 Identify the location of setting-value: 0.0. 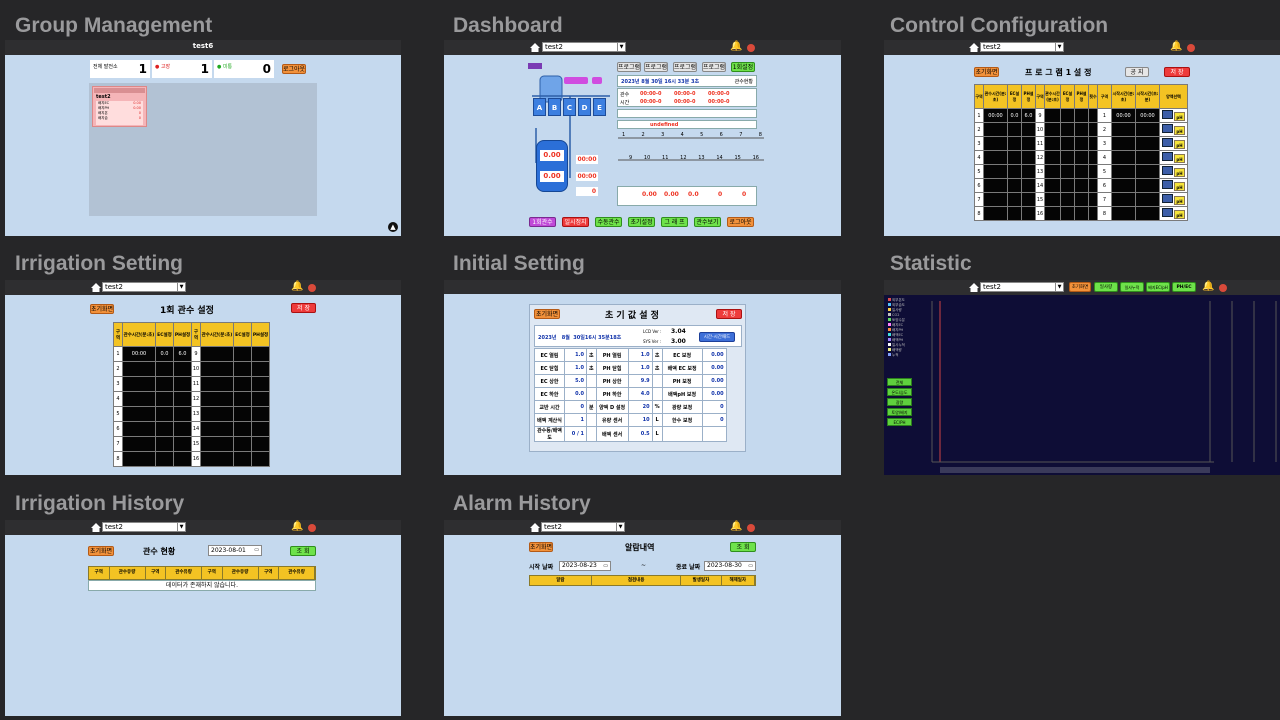
(575, 394).